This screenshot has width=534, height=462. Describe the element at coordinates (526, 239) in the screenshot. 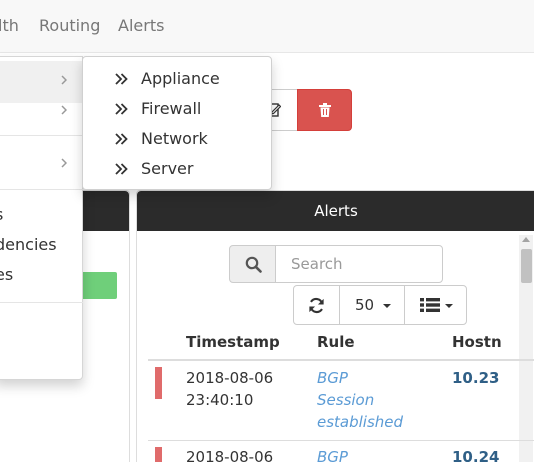

I see `scroll-up-arrow-icon` at that location.